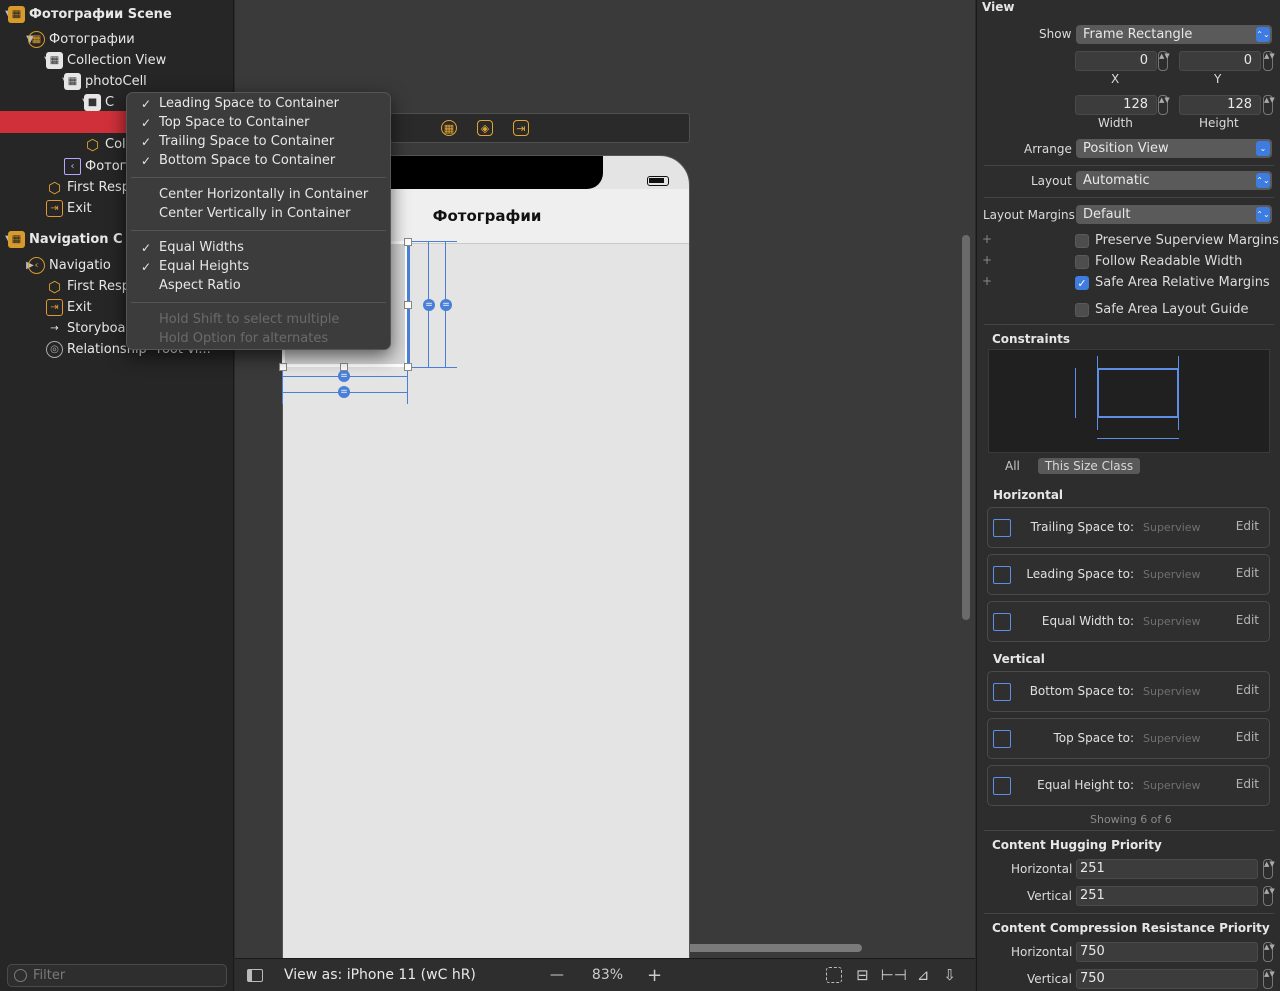  What do you see at coordinates (521, 128) in the screenshot?
I see `exit-dock-icon: ⇥` at bounding box center [521, 128].